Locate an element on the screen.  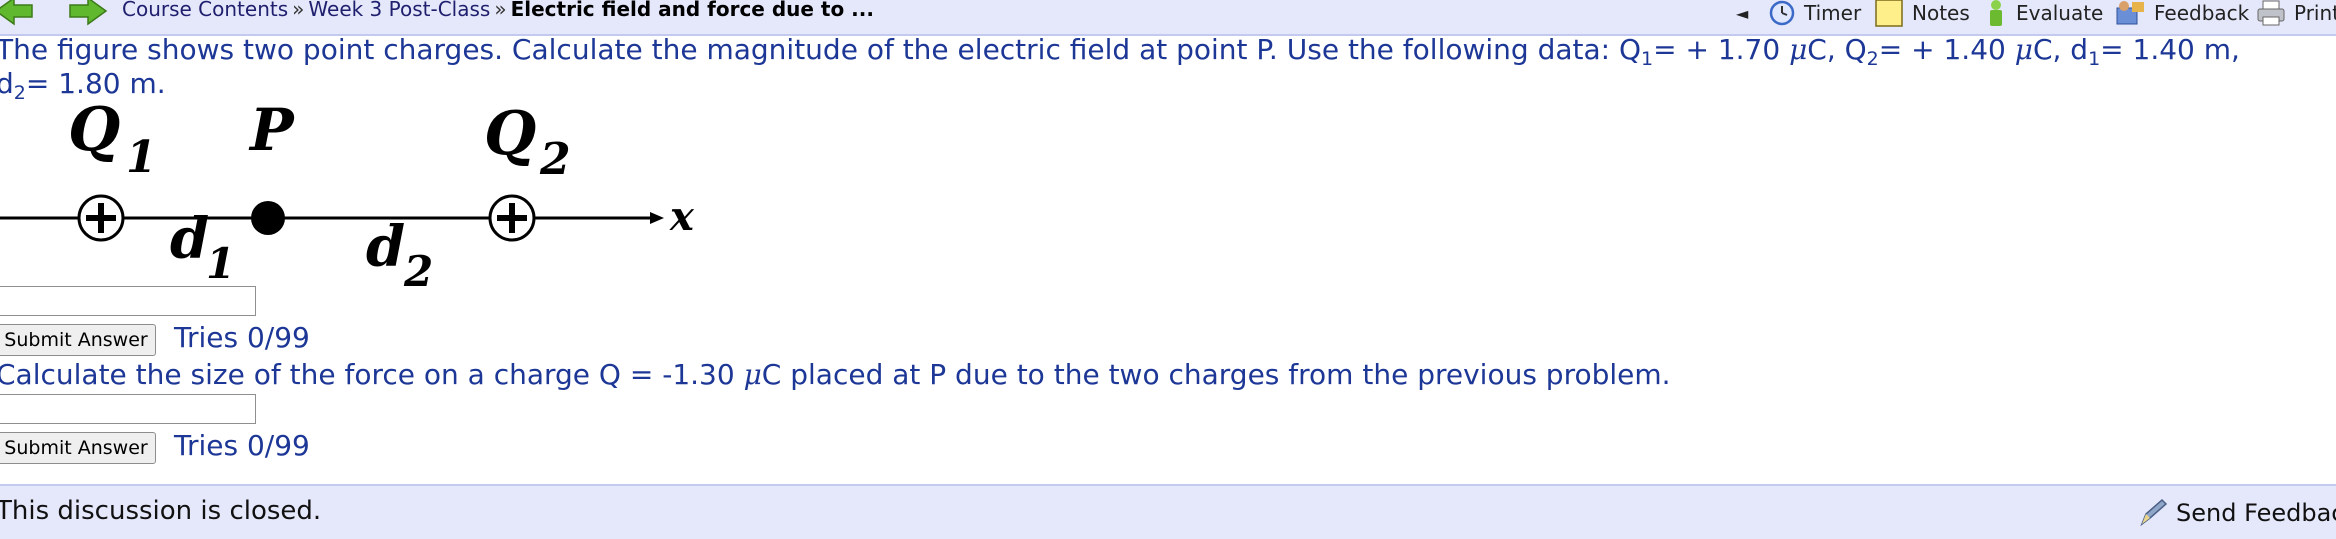
d2-label: d is located at coordinates (385, 247).